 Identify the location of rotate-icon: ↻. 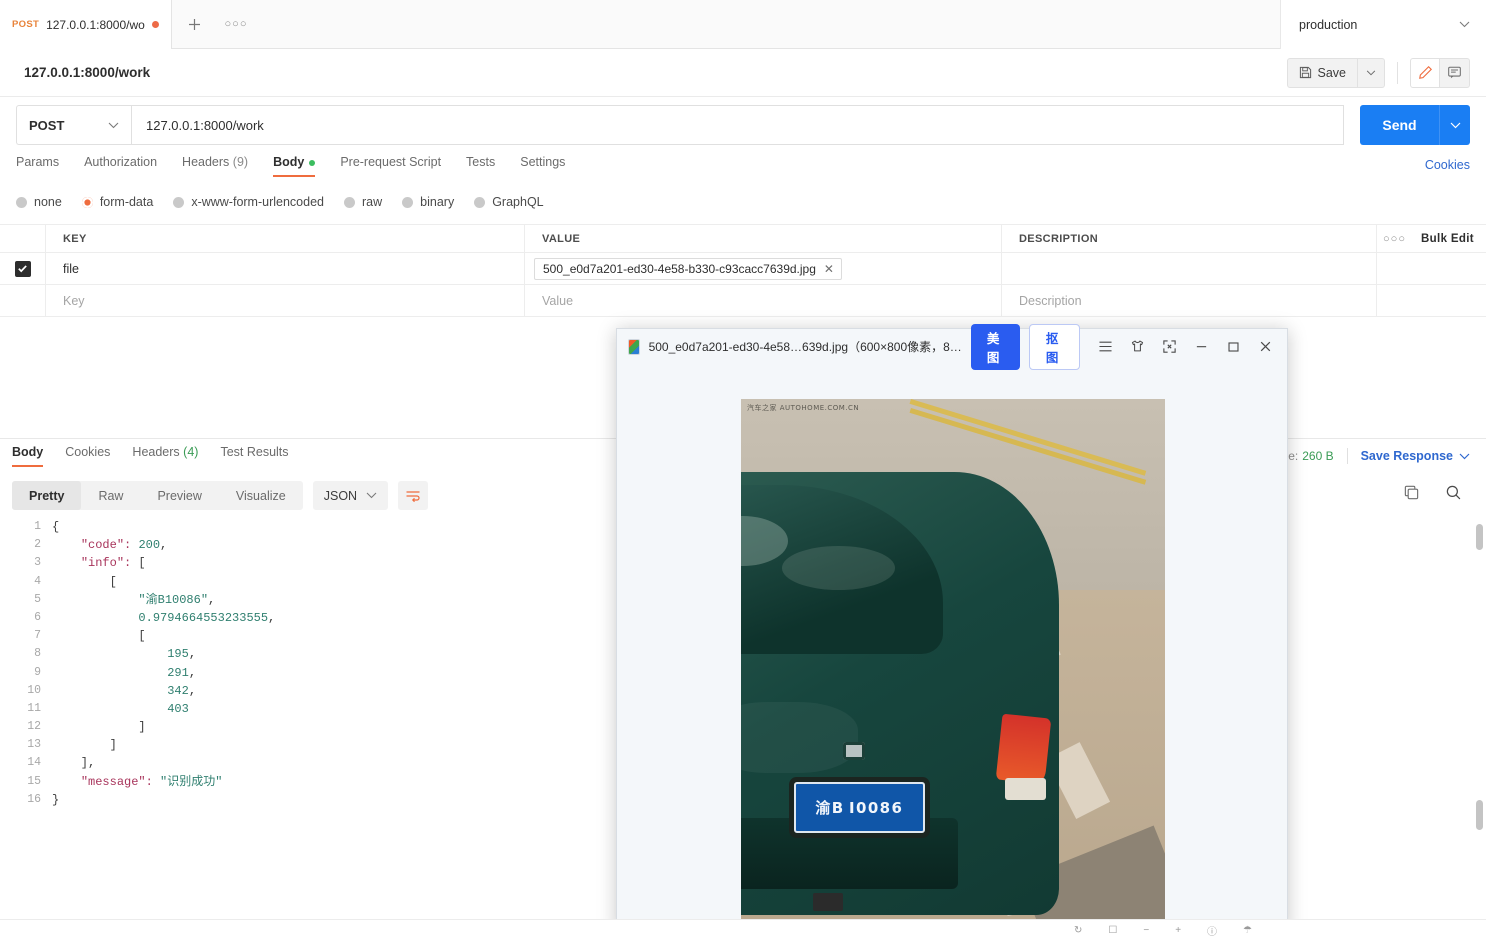
(1078, 930).